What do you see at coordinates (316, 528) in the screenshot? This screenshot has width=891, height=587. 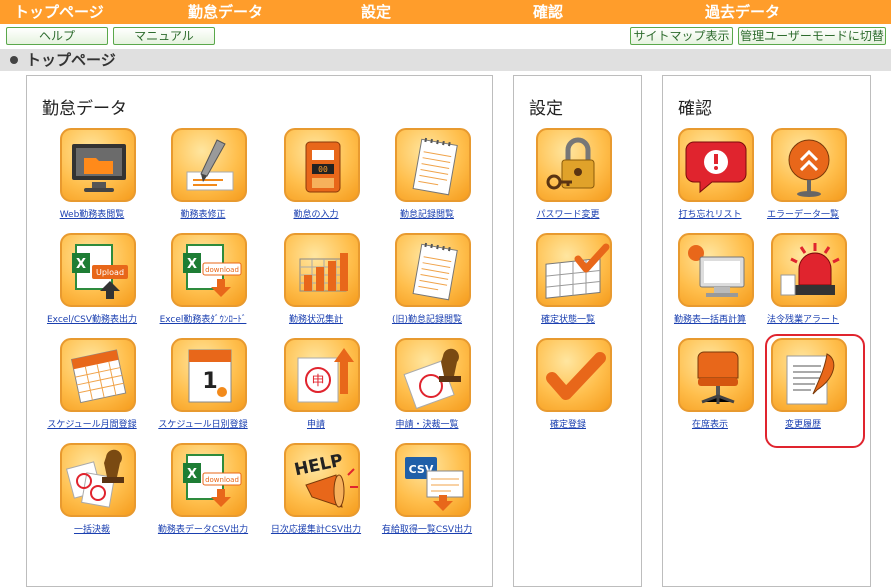 I see `tile-link: 日次応援集計CSV出力` at bounding box center [316, 528].